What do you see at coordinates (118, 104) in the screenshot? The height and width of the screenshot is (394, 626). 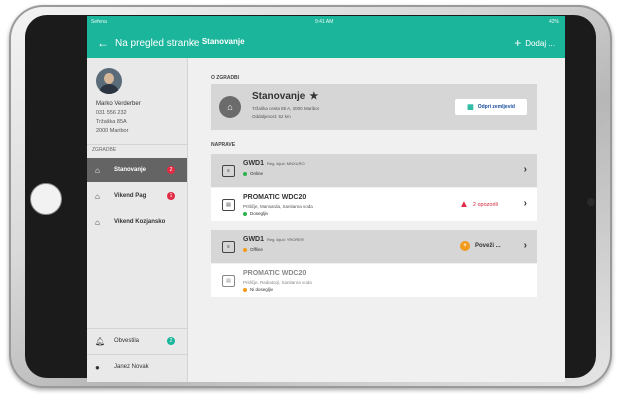 I see `user-name: Marko Verderber` at bounding box center [118, 104].